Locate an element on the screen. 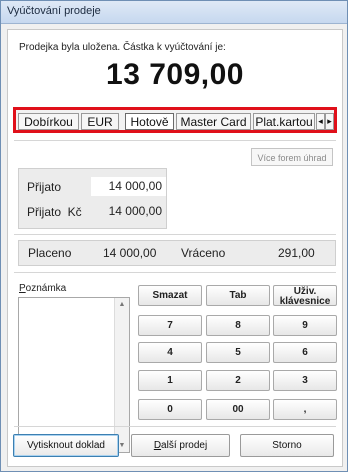  note-scrollbar: ▲ ▼ is located at coordinates (121, 375).